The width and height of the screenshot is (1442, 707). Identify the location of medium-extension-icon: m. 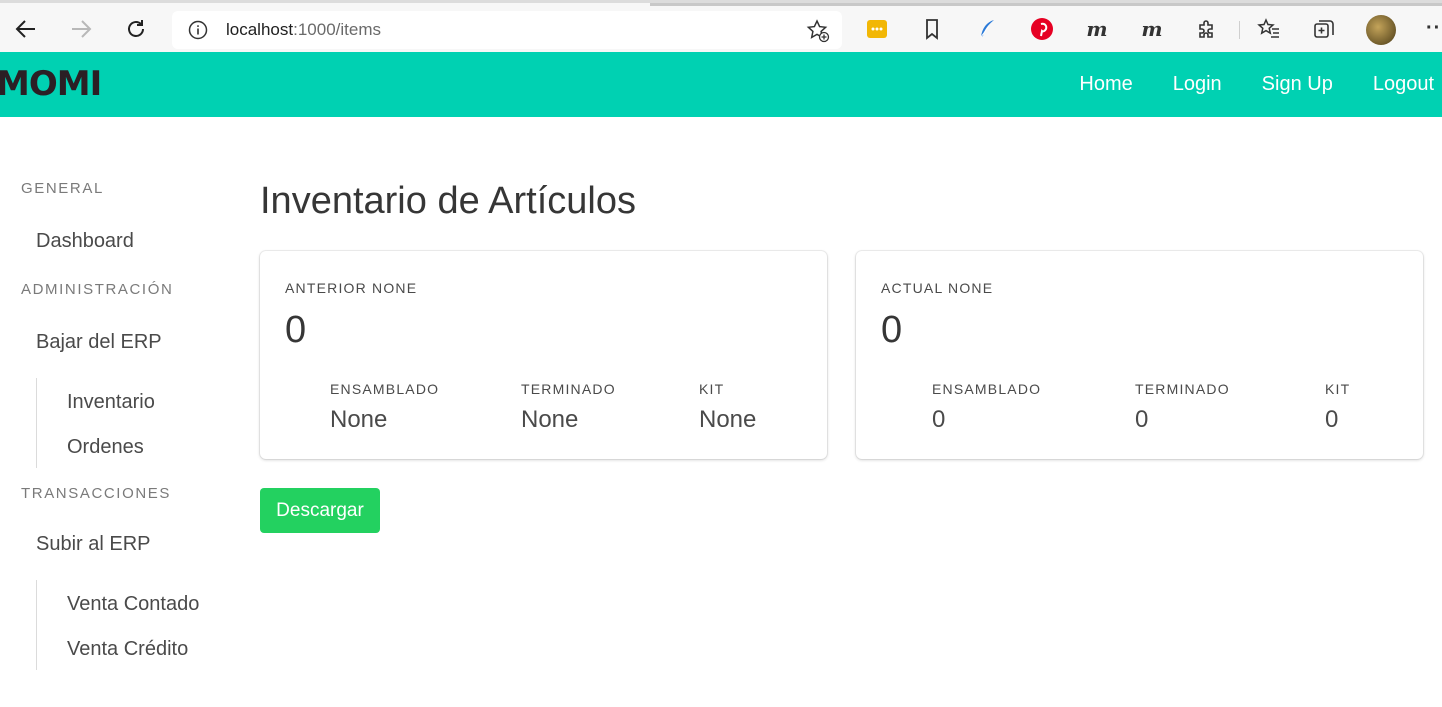
(1097, 29).